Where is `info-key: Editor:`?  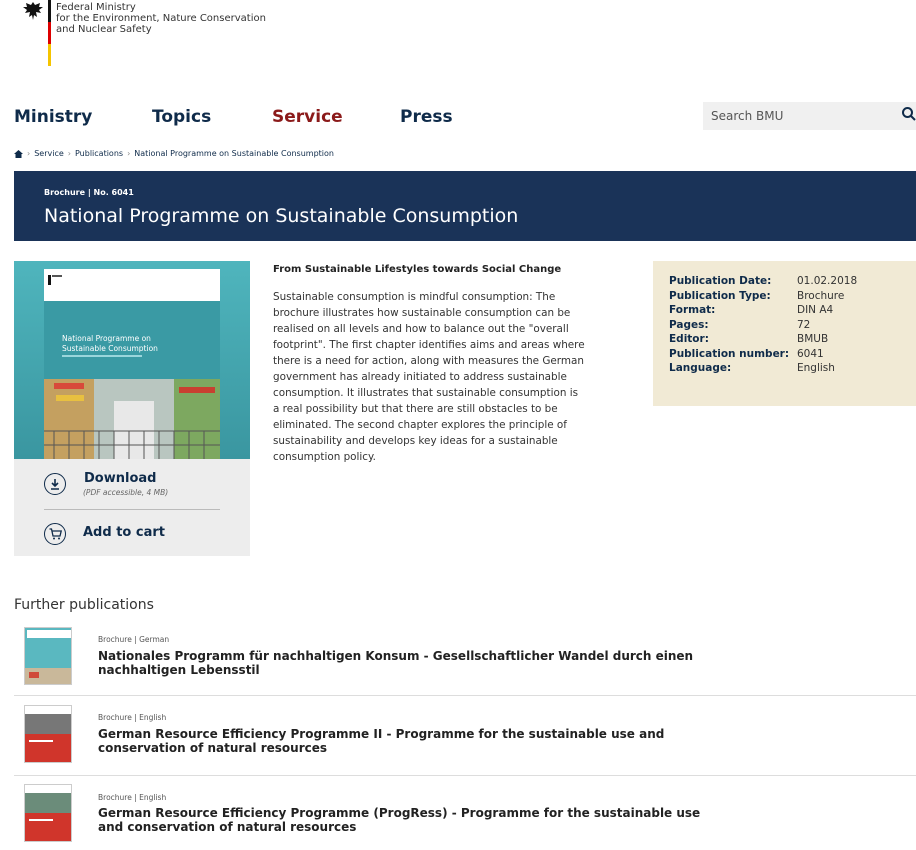
info-key: Editor: is located at coordinates (689, 339).